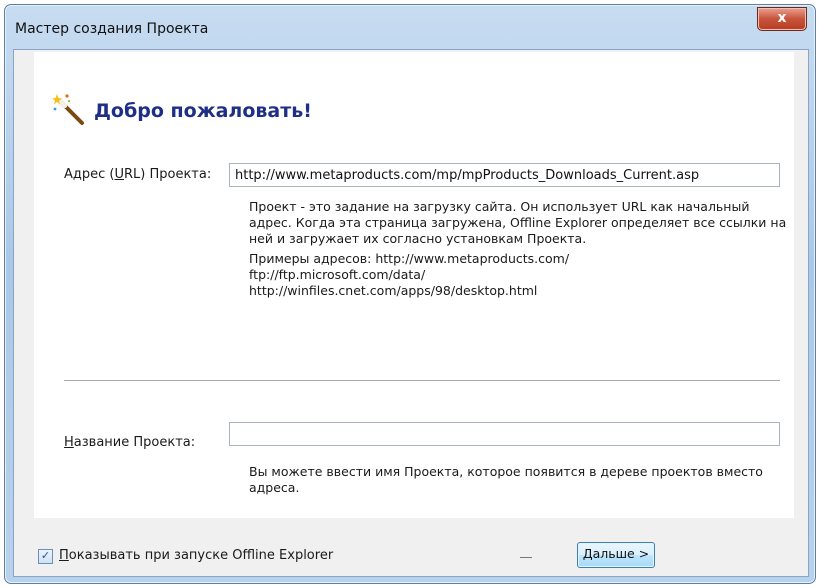 Image resolution: width=820 pixels, height=588 pixels. I want to click on url-label: Адрес (URL) Проекта:, so click(137, 174).